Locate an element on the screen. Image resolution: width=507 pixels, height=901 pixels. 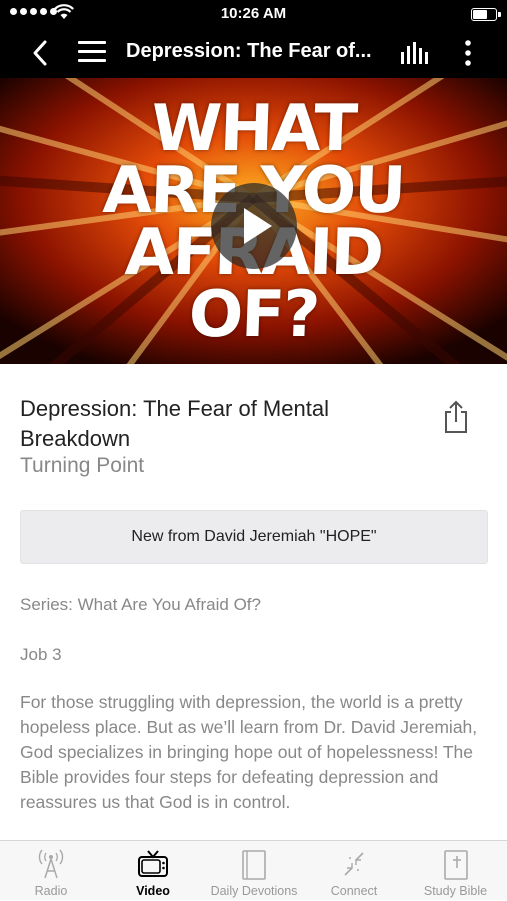
art-line: OF? is located at coordinates (253, 315).